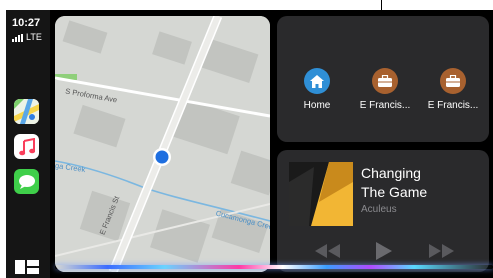 This screenshot has height=278, width=493. Describe the element at coordinates (27, 267) in the screenshot. I see `dashboard-icon` at that location.